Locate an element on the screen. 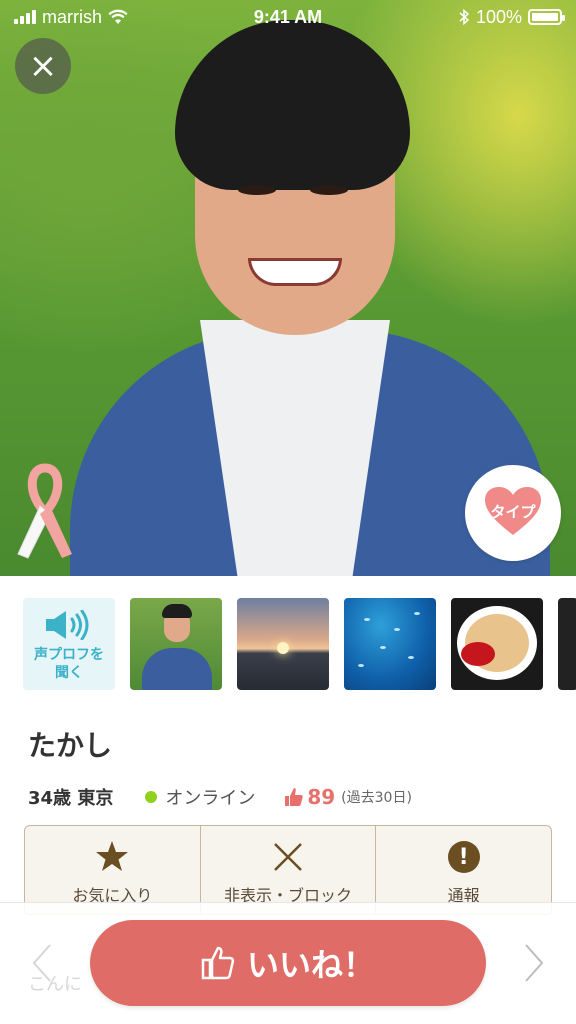 The image size is (576, 1024). photo-eye-left is located at coordinates (257, 190).